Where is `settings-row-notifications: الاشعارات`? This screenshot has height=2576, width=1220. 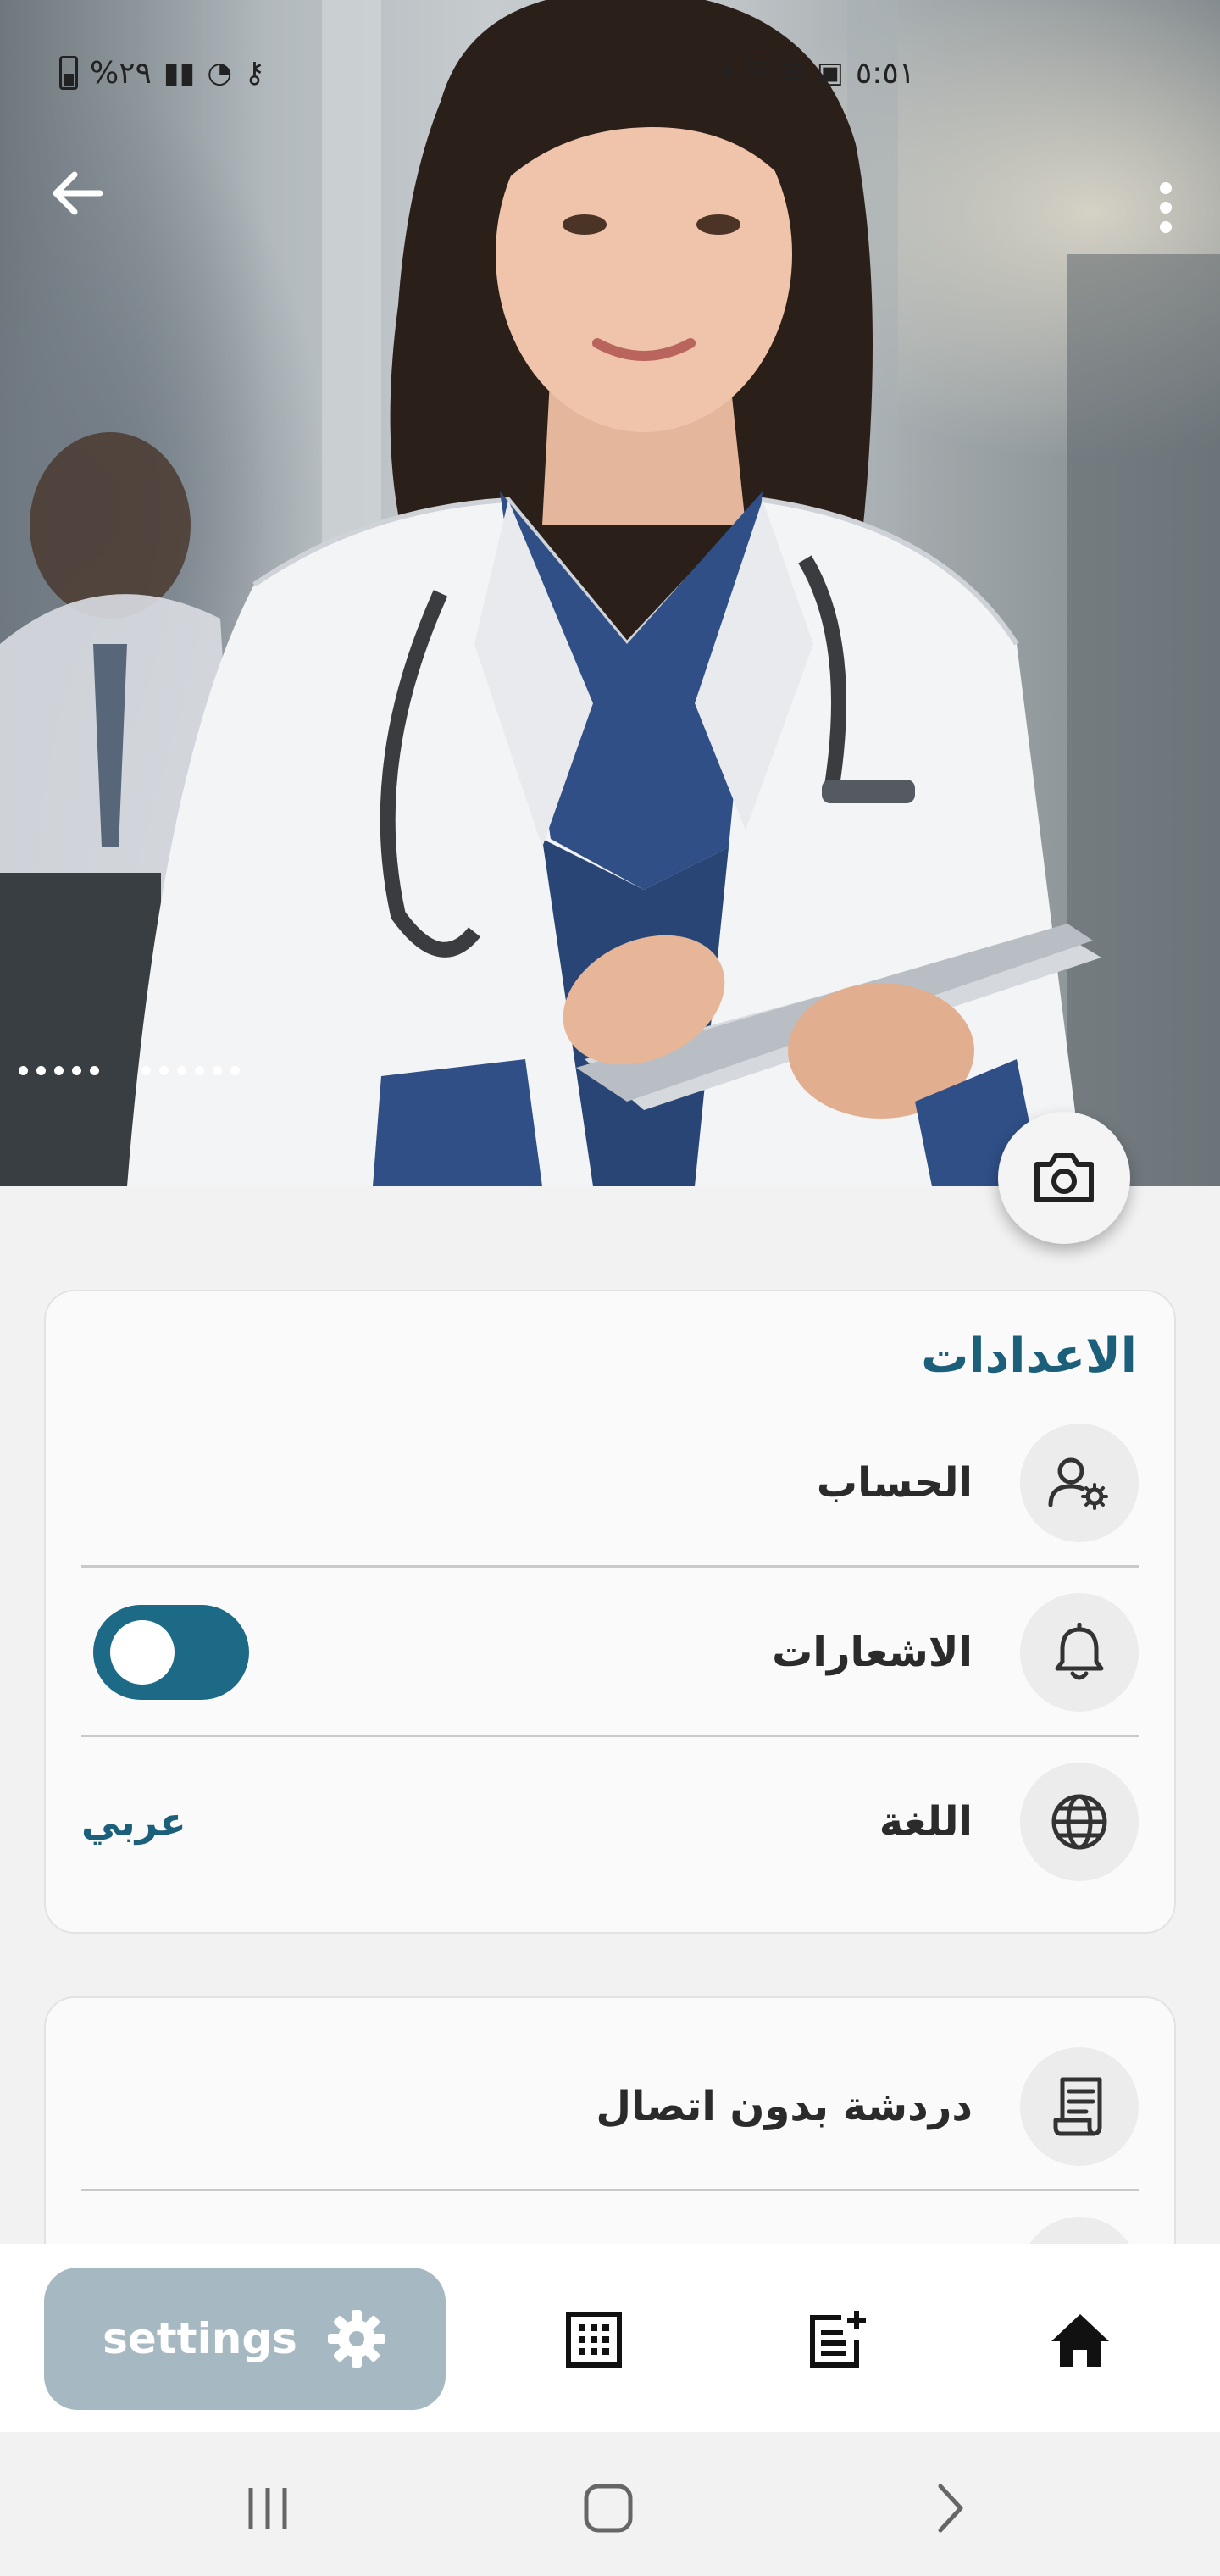 settings-row-notifications: الاشعارات is located at coordinates (610, 1652).